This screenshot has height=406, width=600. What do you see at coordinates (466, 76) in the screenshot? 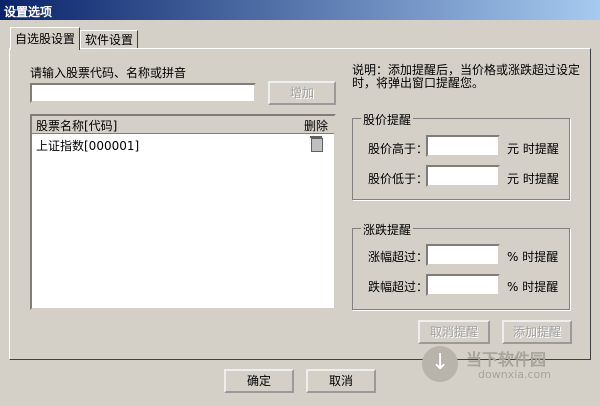
I see `description-text: 说明：添加提醒后，当价格或涨跌超过设定时，将弹出窗口提醒您。` at bounding box center [466, 76].